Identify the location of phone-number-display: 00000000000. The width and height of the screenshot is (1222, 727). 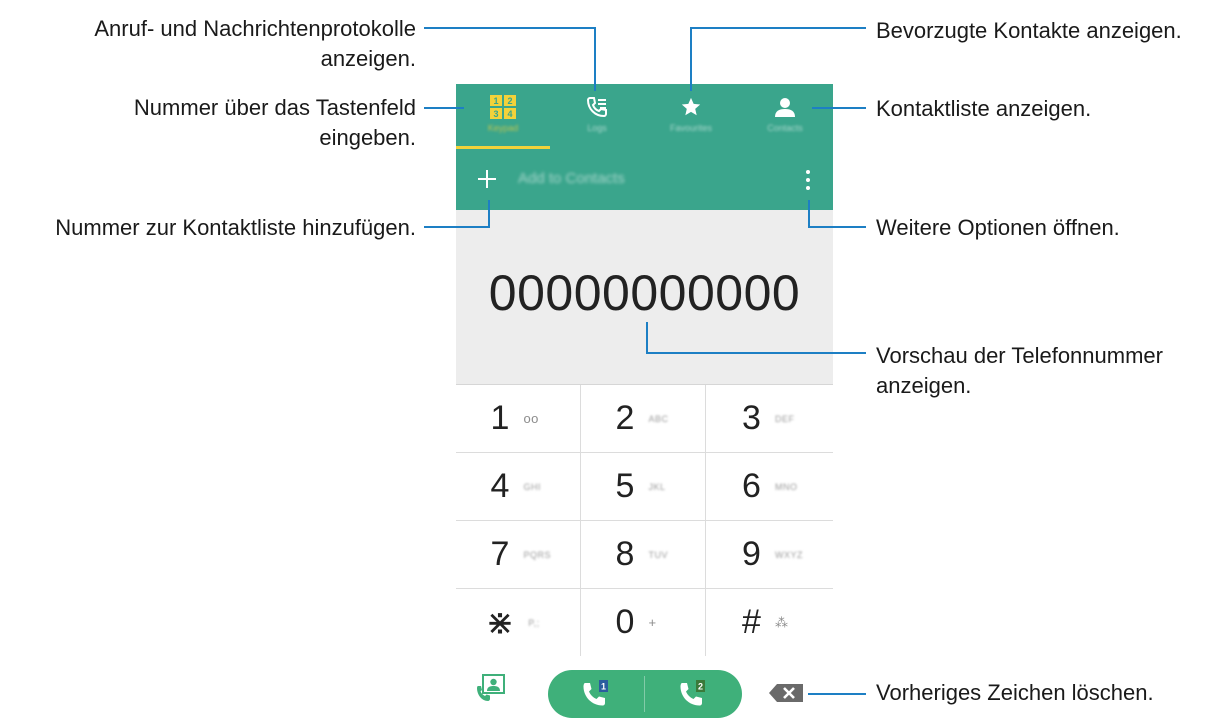
(644, 293).